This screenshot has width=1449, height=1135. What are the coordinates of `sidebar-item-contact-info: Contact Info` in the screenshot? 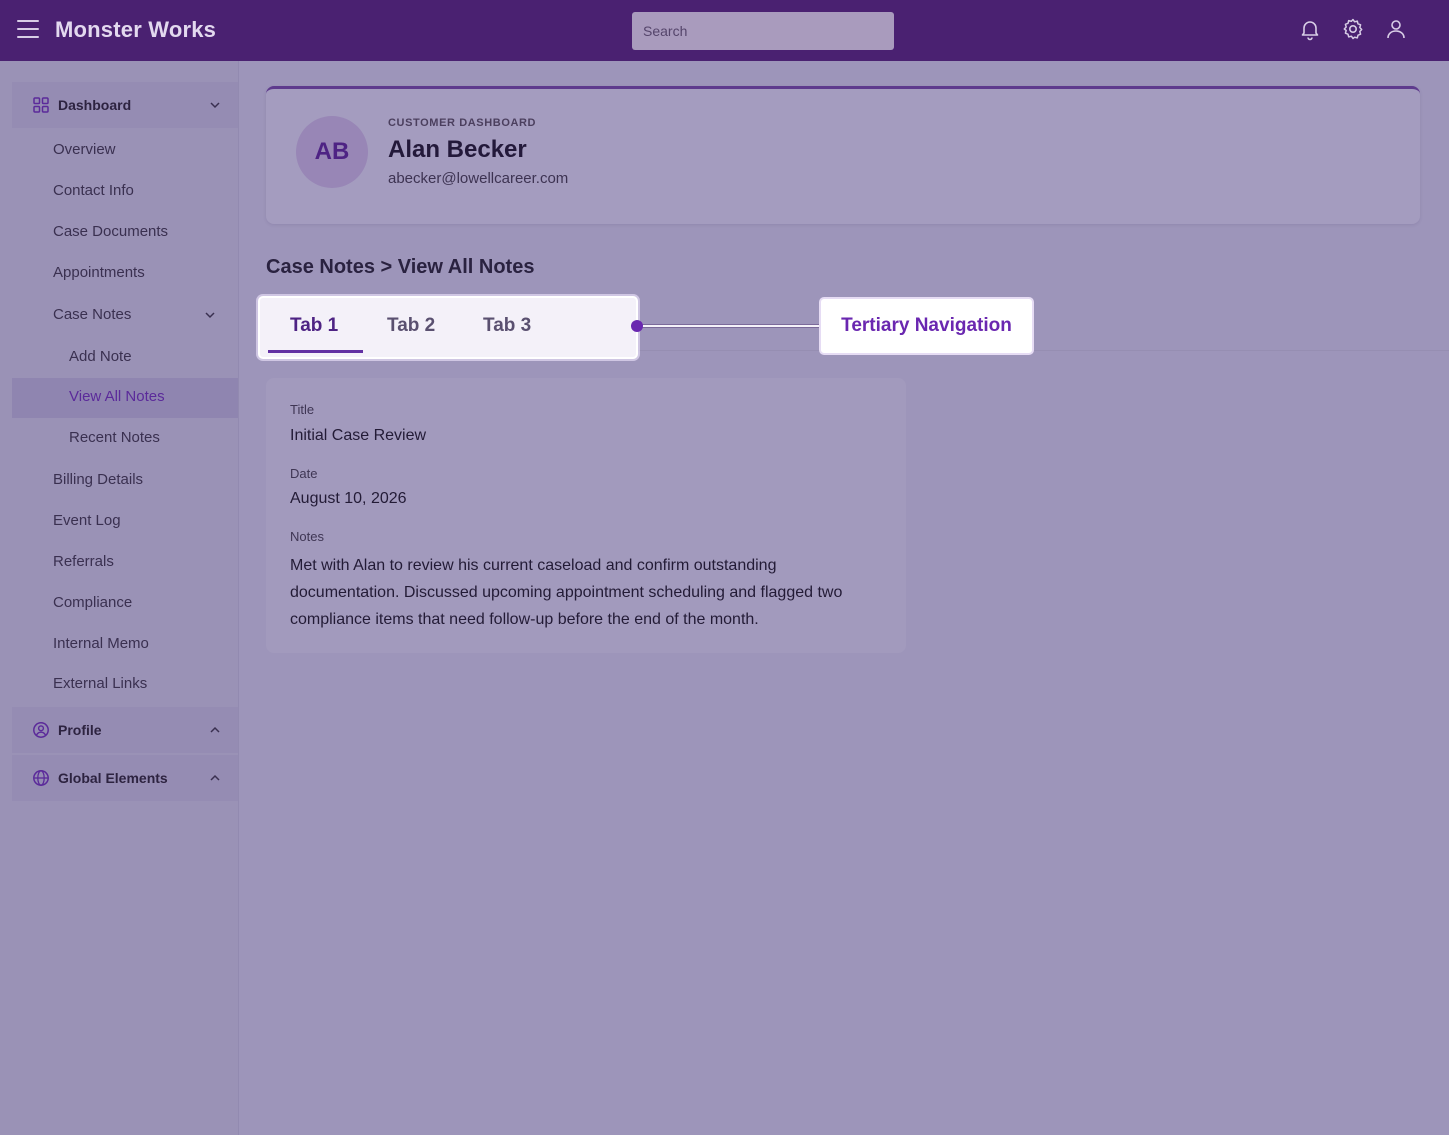 It's located at (93, 190).